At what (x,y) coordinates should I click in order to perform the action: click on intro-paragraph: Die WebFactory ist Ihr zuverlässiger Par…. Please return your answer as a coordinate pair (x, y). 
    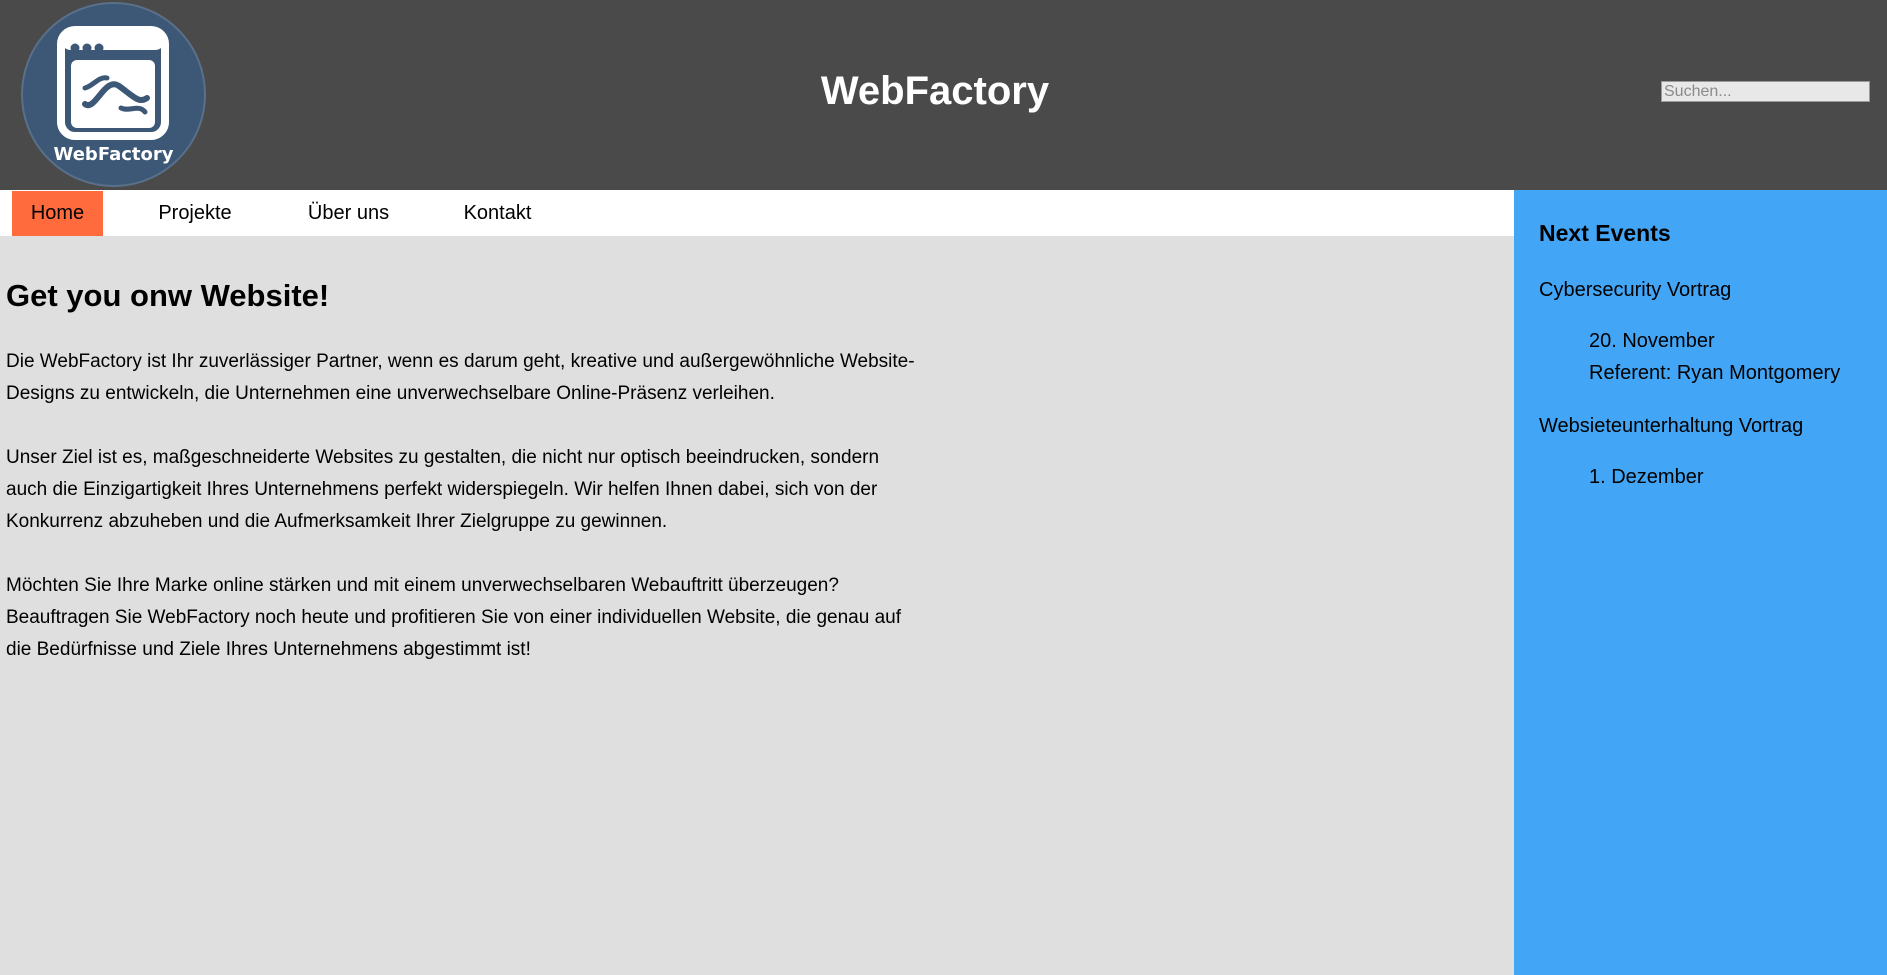
    Looking at the image, I should click on (460, 377).